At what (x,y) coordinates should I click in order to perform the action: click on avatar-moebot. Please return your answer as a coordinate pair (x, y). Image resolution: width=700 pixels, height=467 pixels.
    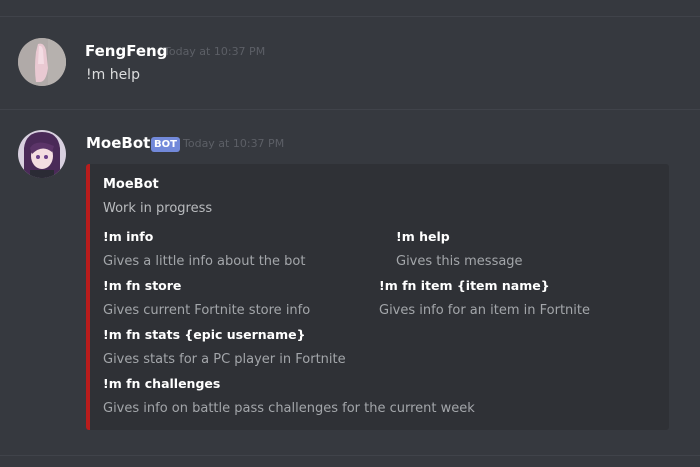
    Looking at the image, I should click on (42, 154).